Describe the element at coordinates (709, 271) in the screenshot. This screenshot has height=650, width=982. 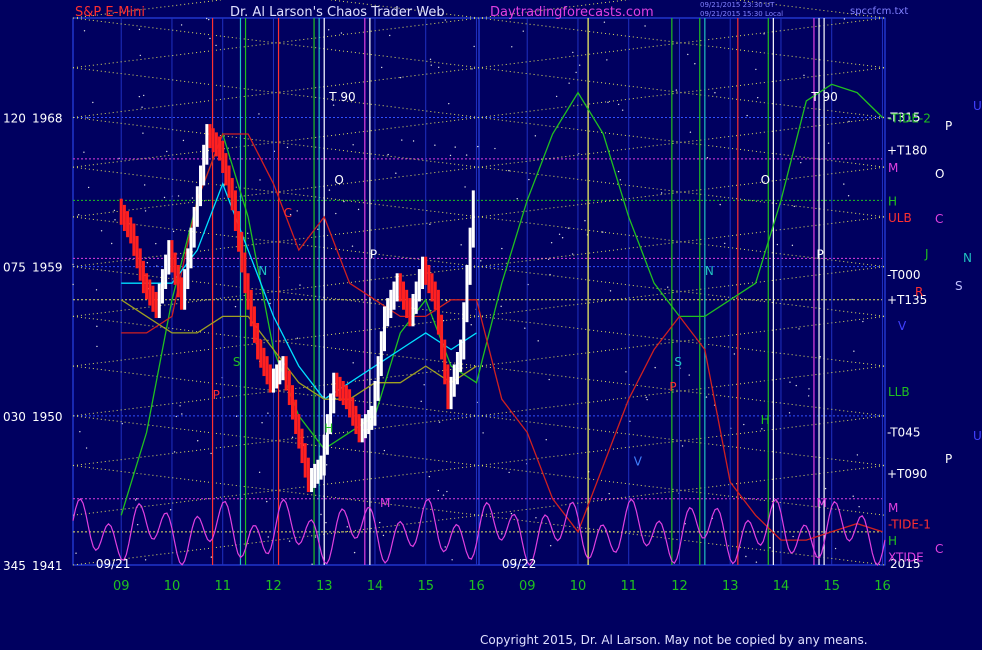
I see `glyph-label: N` at that location.